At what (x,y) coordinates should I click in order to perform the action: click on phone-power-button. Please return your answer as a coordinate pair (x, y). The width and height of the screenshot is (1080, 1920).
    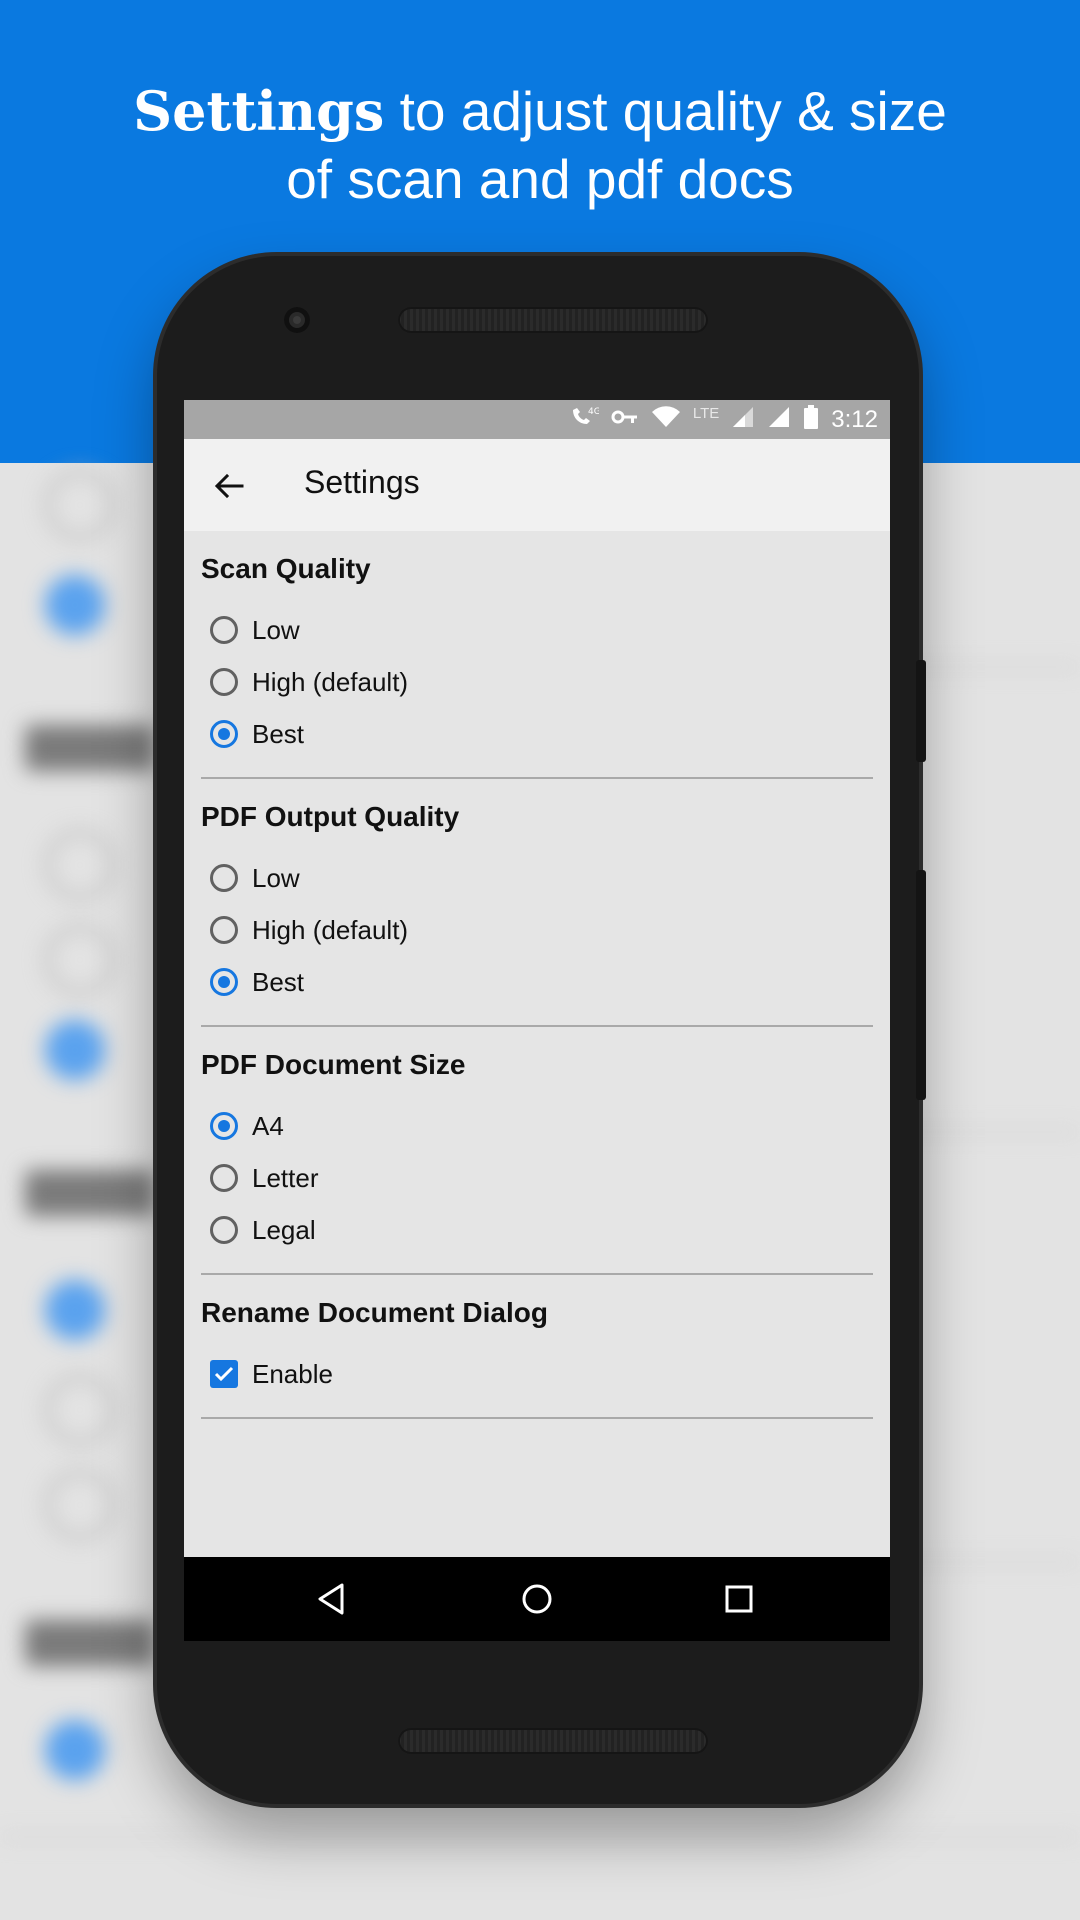
    Looking at the image, I should click on (921, 985).